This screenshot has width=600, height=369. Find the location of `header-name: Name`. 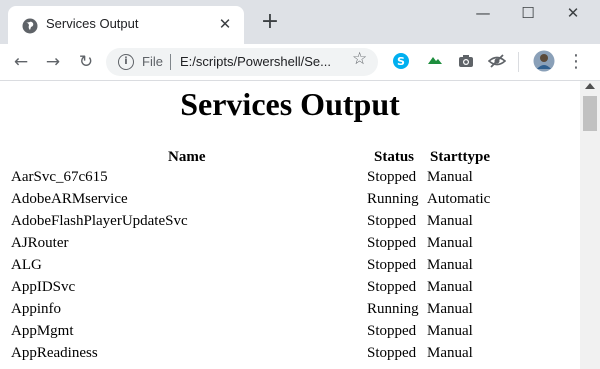

header-name: Name is located at coordinates (187, 157).